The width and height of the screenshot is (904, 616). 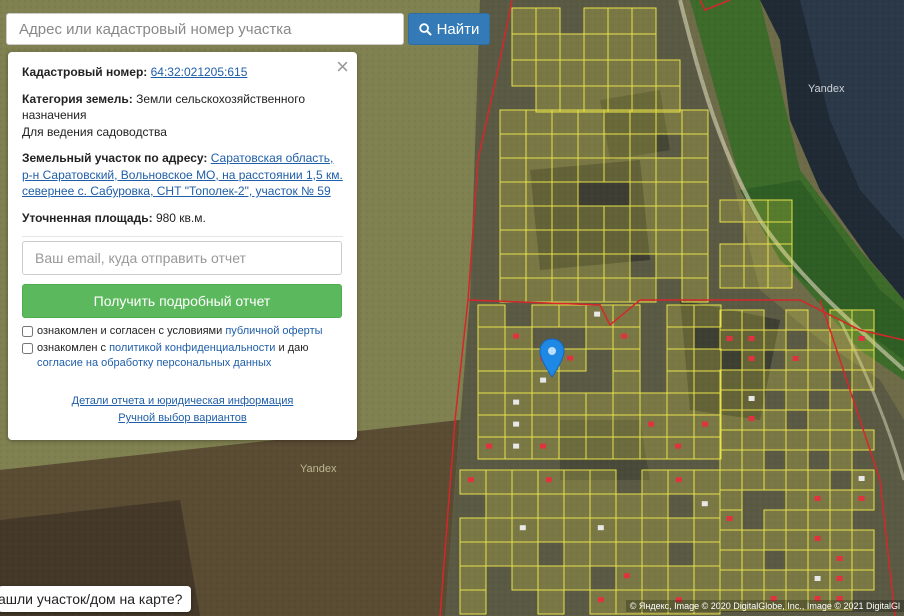 I want to click on privacy-consent-label: ознакомлен с, so click(x=72, y=348).